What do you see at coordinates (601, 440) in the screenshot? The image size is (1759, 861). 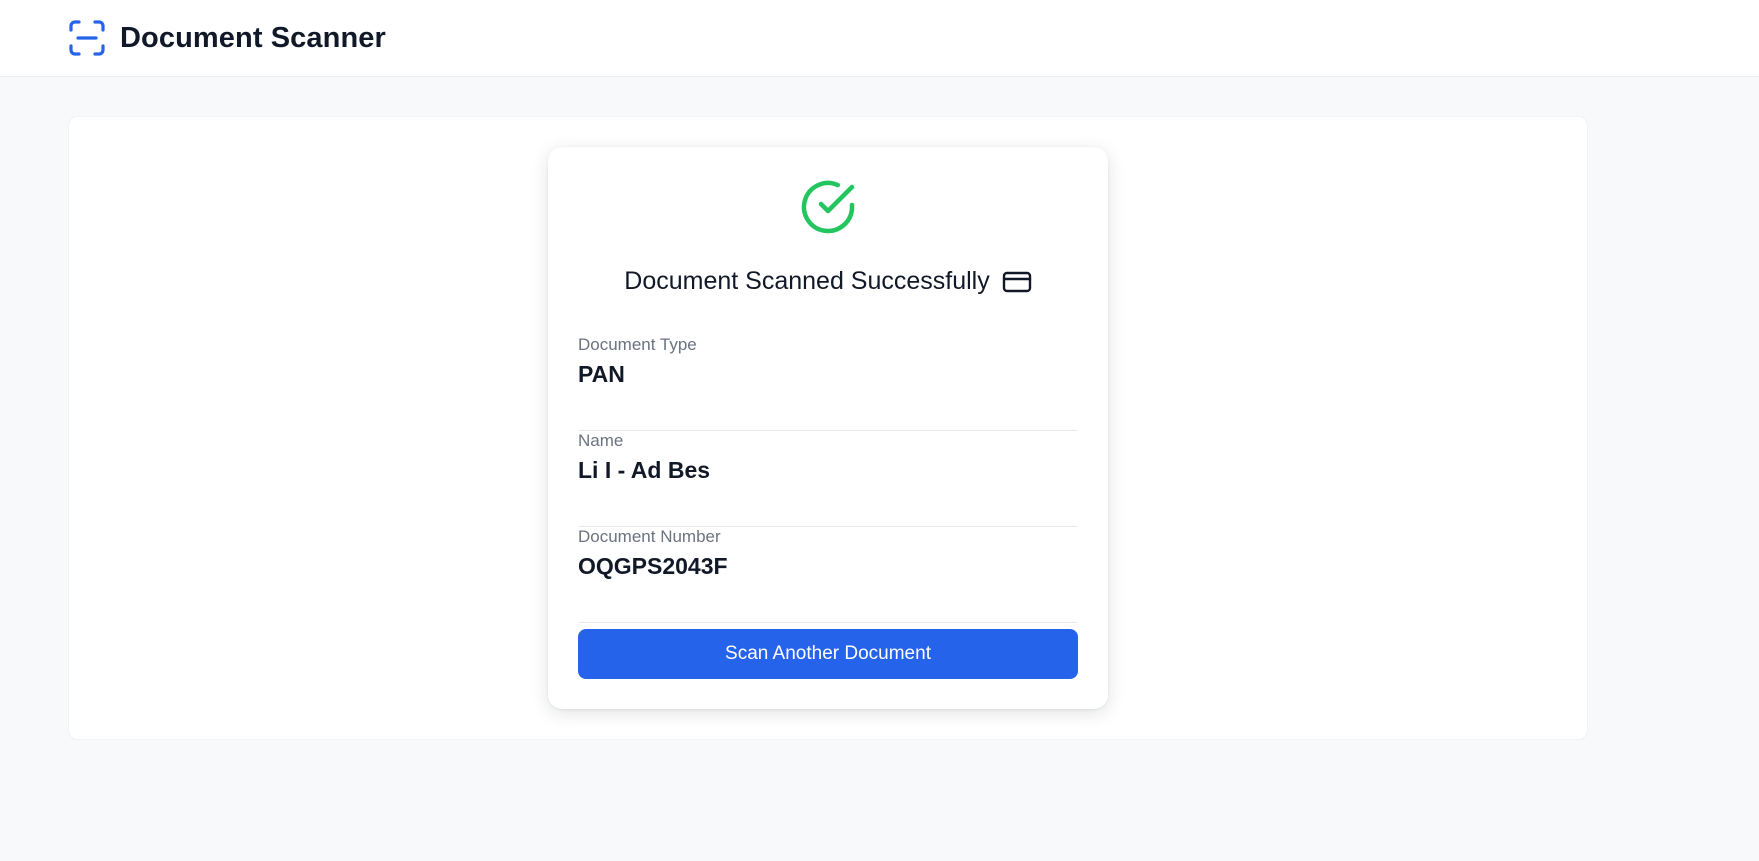 I see `field-label: Name` at bounding box center [601, 440].